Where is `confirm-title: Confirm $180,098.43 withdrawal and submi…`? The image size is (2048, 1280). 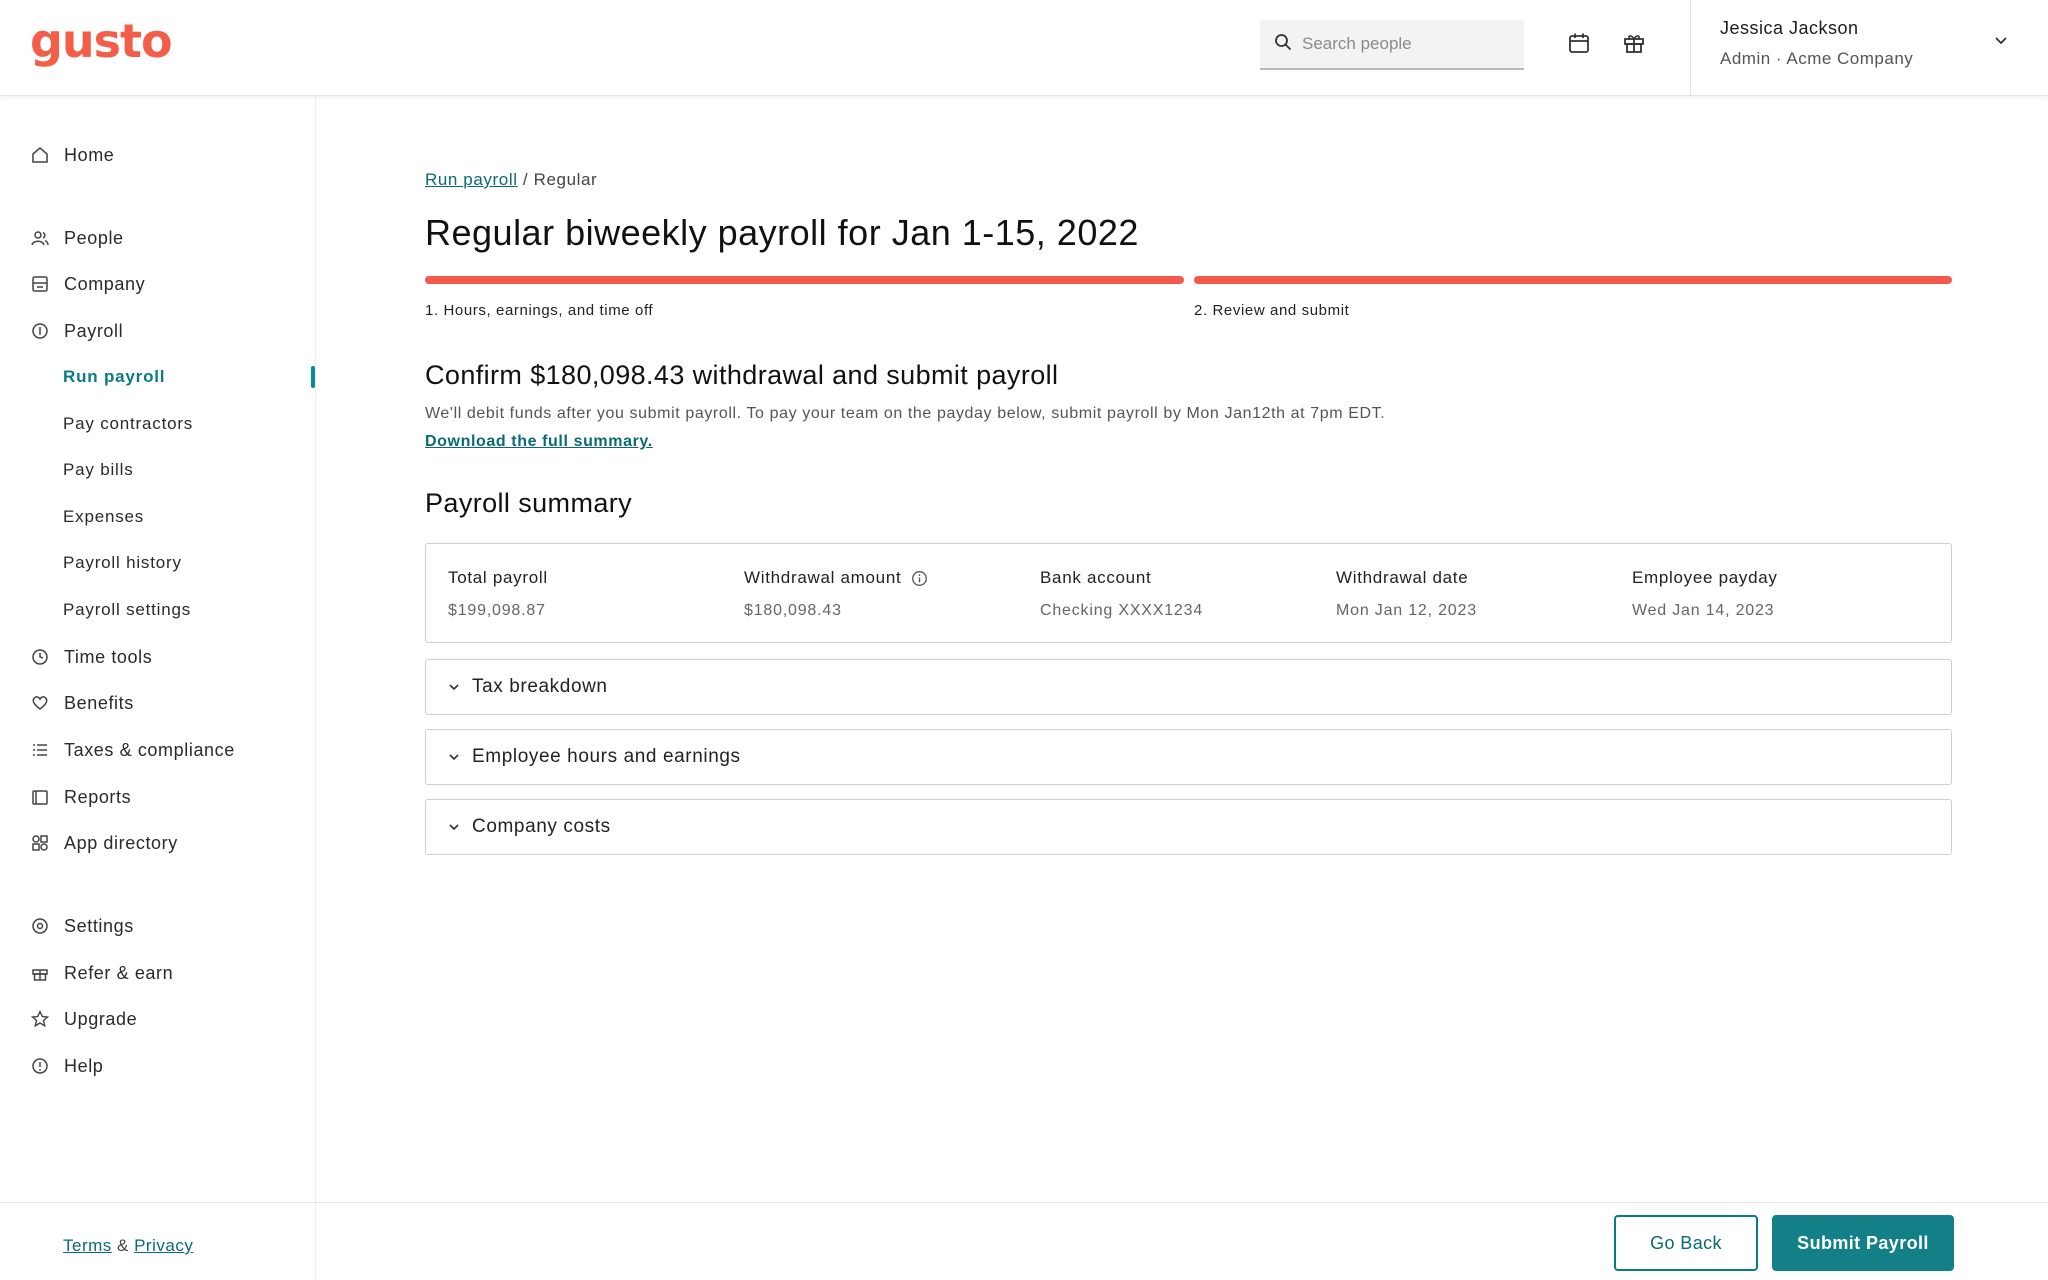 confirm-title: Confirm $180,098.43 withdrawal and submi… is located at coordinates (742, 375).